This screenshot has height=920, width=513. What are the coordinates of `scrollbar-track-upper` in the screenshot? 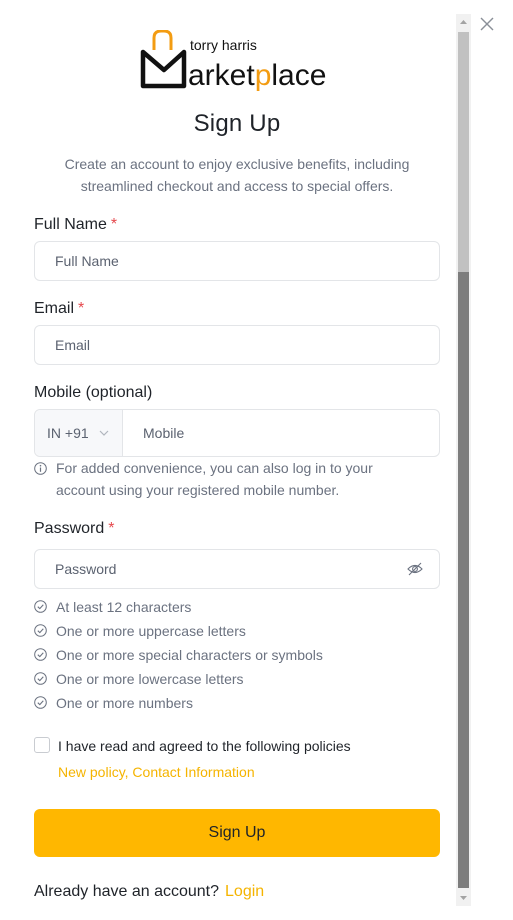 It's located at (463, 152).